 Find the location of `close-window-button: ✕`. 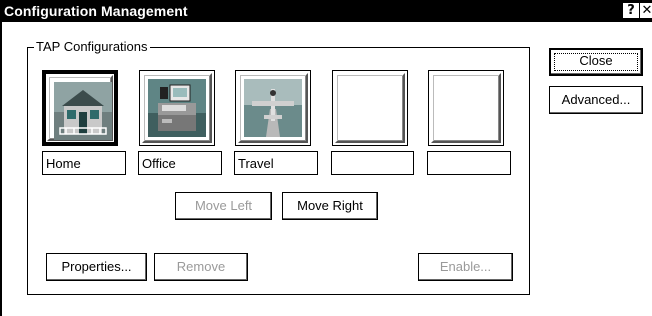

close-window-button: ✕ is located at coordinates (646, 10).